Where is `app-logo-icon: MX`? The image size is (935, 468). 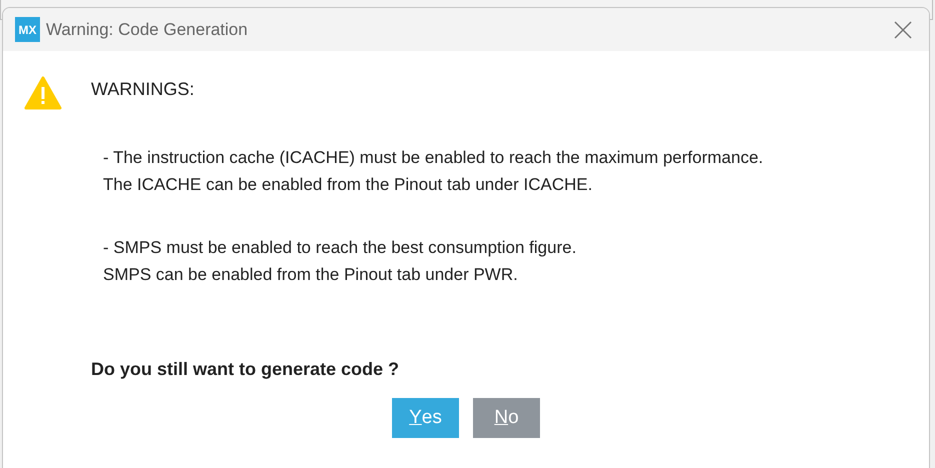
app-logo-icon: MX is located at coordinates (27, 29).